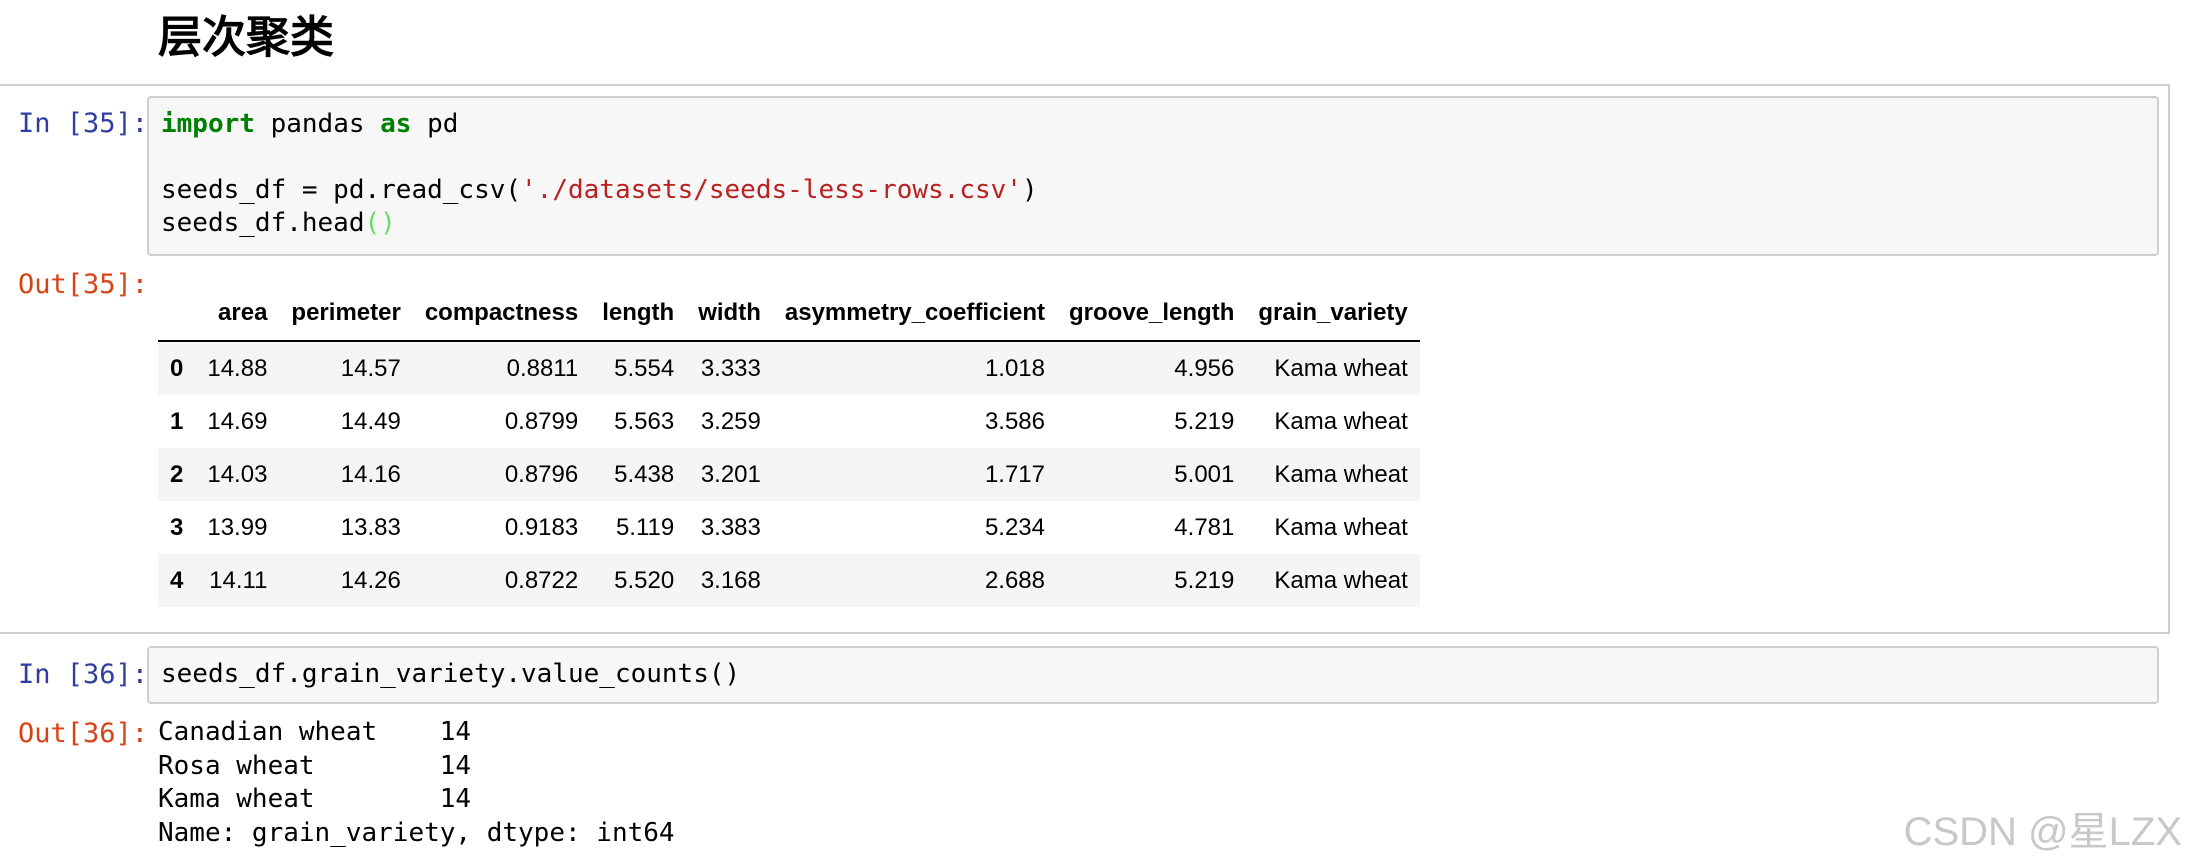 The height and width of the screenshot is (867, 2190). Describe the element at coordinates (315, 799) in the screenshot. I see `output-line: Kama wheat 14` at that location.